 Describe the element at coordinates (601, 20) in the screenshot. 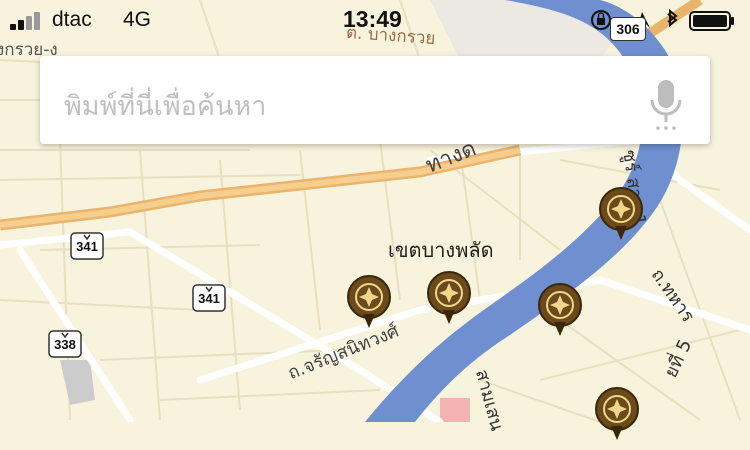

I see `rotation-lock-icon` at that location.